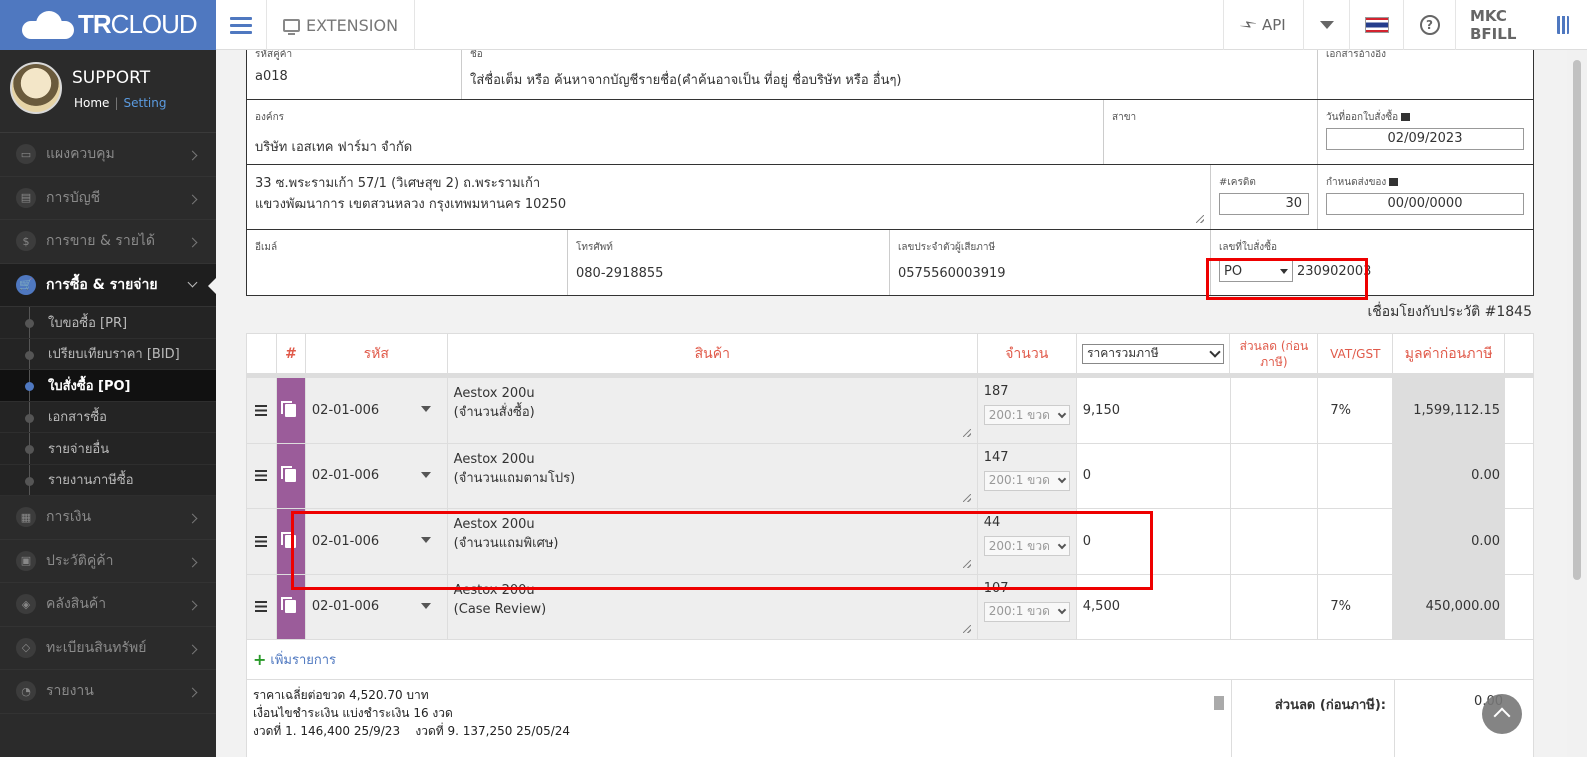 The width and height of the screenshot is (1587, 757). I want to click on email-label: อีเมล์, so click(266, 247).